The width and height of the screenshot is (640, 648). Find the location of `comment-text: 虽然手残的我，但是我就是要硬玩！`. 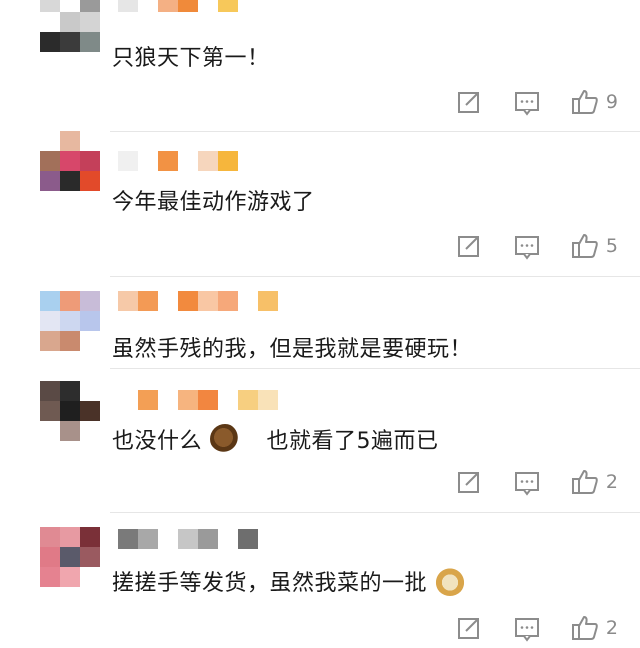

comment-text: 虽然手残的我，但是我就是要硬玩！ is located at coordinates (292, 349).